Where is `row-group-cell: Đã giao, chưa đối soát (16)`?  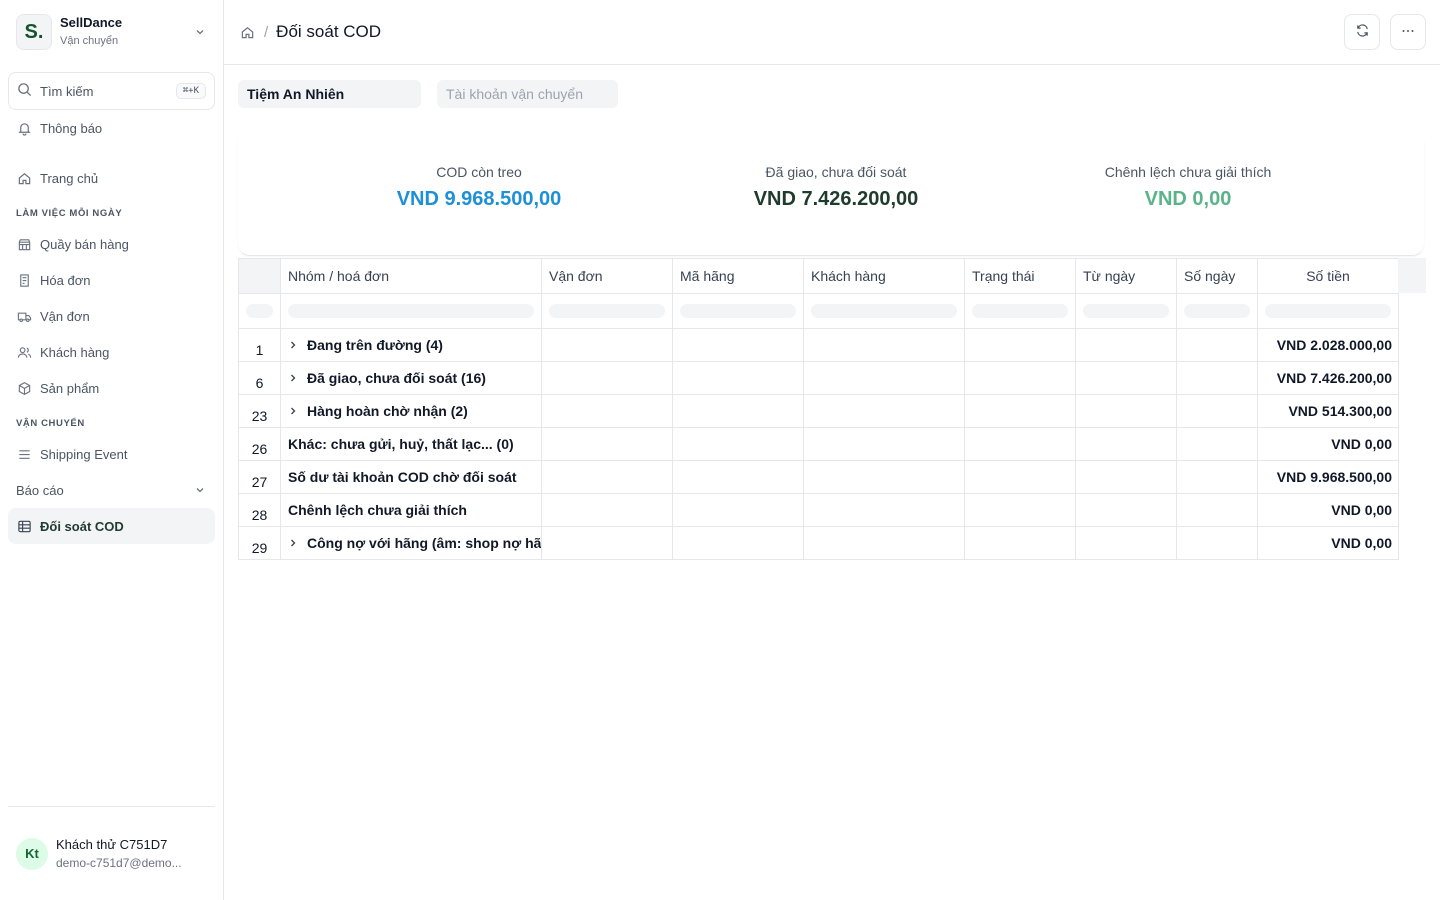
row-group-cell: Đã giao, chưa đối soát (16) is located at coordinates (411, 378).